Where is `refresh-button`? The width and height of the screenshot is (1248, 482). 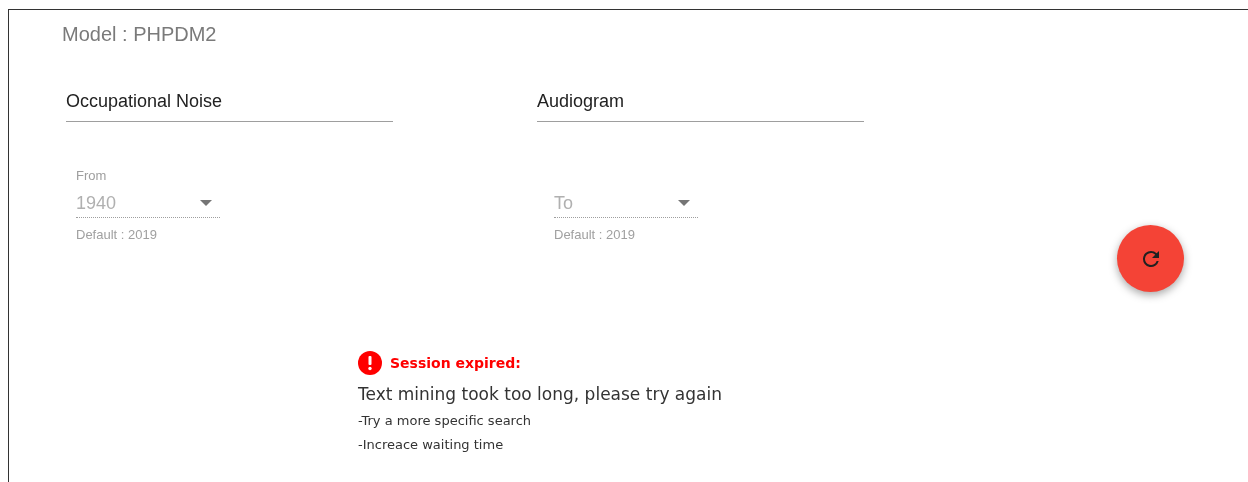 refresh-button is located at coordinates (1150, 258).